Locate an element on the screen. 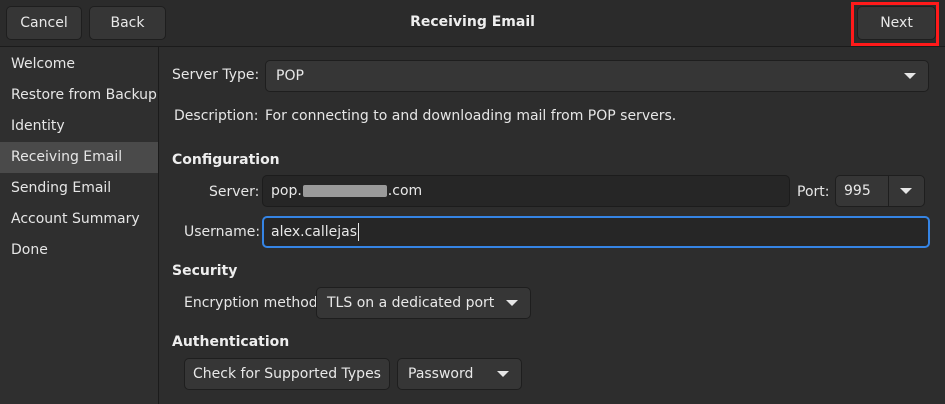 This screenshot has height=404, width=945. description-label: Description: is located at coordinates (216, 116).